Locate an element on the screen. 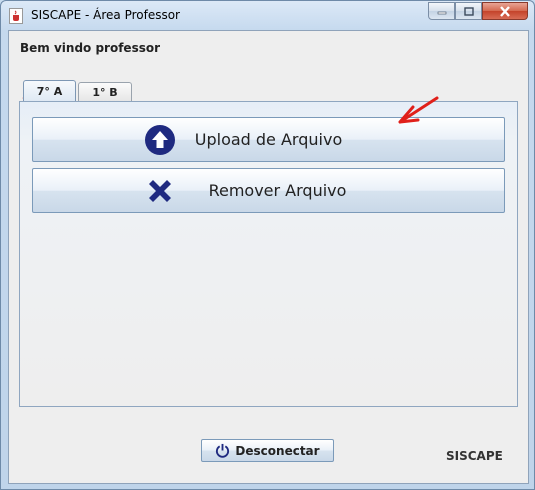  tab-7a: 7° A is located at coordinates (49, 90).